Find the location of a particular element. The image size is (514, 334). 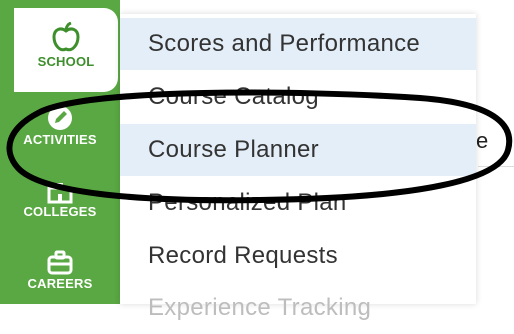

apple-icon is located at coordinates (66, 37).